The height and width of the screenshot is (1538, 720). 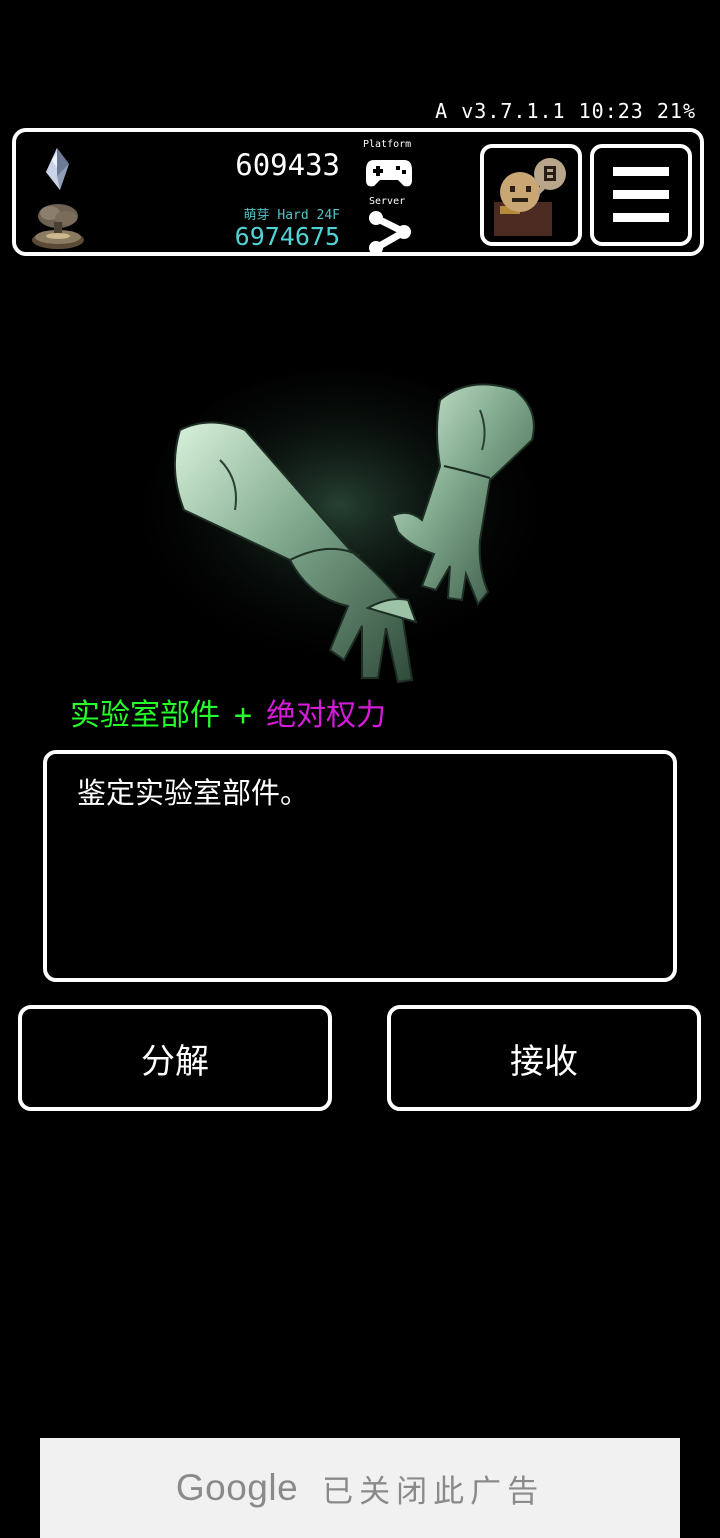 What do you see at coordinates (387, 144) in the screenshot?
I see `platform-label: Platform` at bounding box center [387, 144].